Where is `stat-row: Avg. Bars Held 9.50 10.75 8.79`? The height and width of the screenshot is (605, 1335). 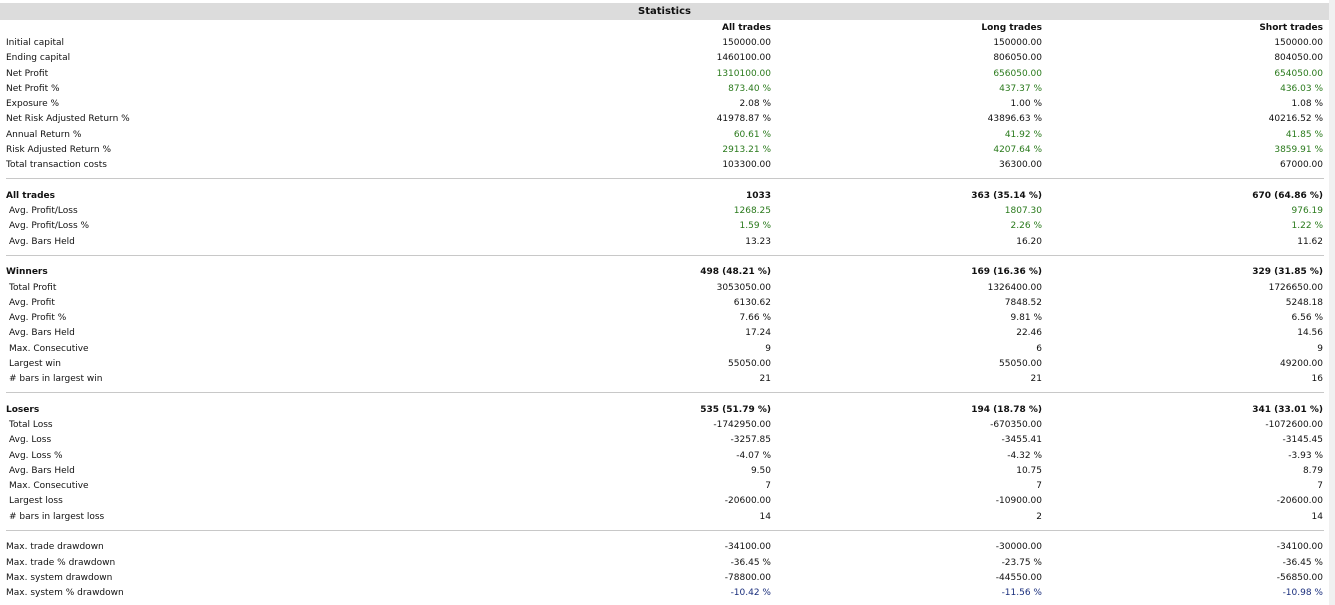 stat-row: Avg. Bars Held 9.50 10.75 8.79 is located at coordinates (662, 471).